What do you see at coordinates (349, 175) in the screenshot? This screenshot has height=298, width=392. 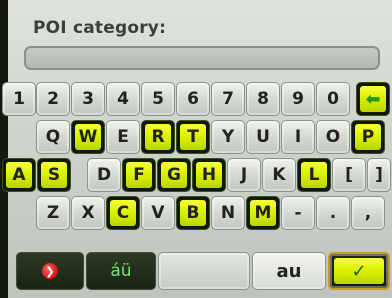 I see `key-bracket-left: [` at bounding box center [349, 175].